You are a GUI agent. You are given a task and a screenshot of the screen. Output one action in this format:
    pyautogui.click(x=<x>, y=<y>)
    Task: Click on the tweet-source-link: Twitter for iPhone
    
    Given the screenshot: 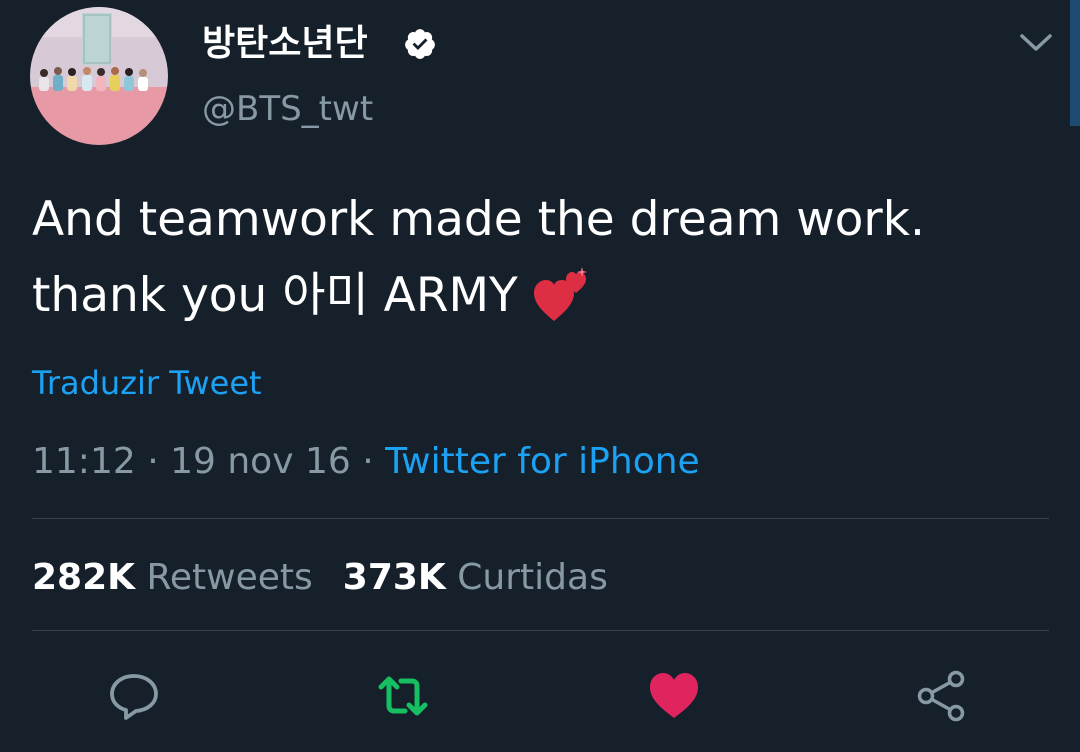 What is the action you would take?
    pyautogui.click(x=542, y=461)
    